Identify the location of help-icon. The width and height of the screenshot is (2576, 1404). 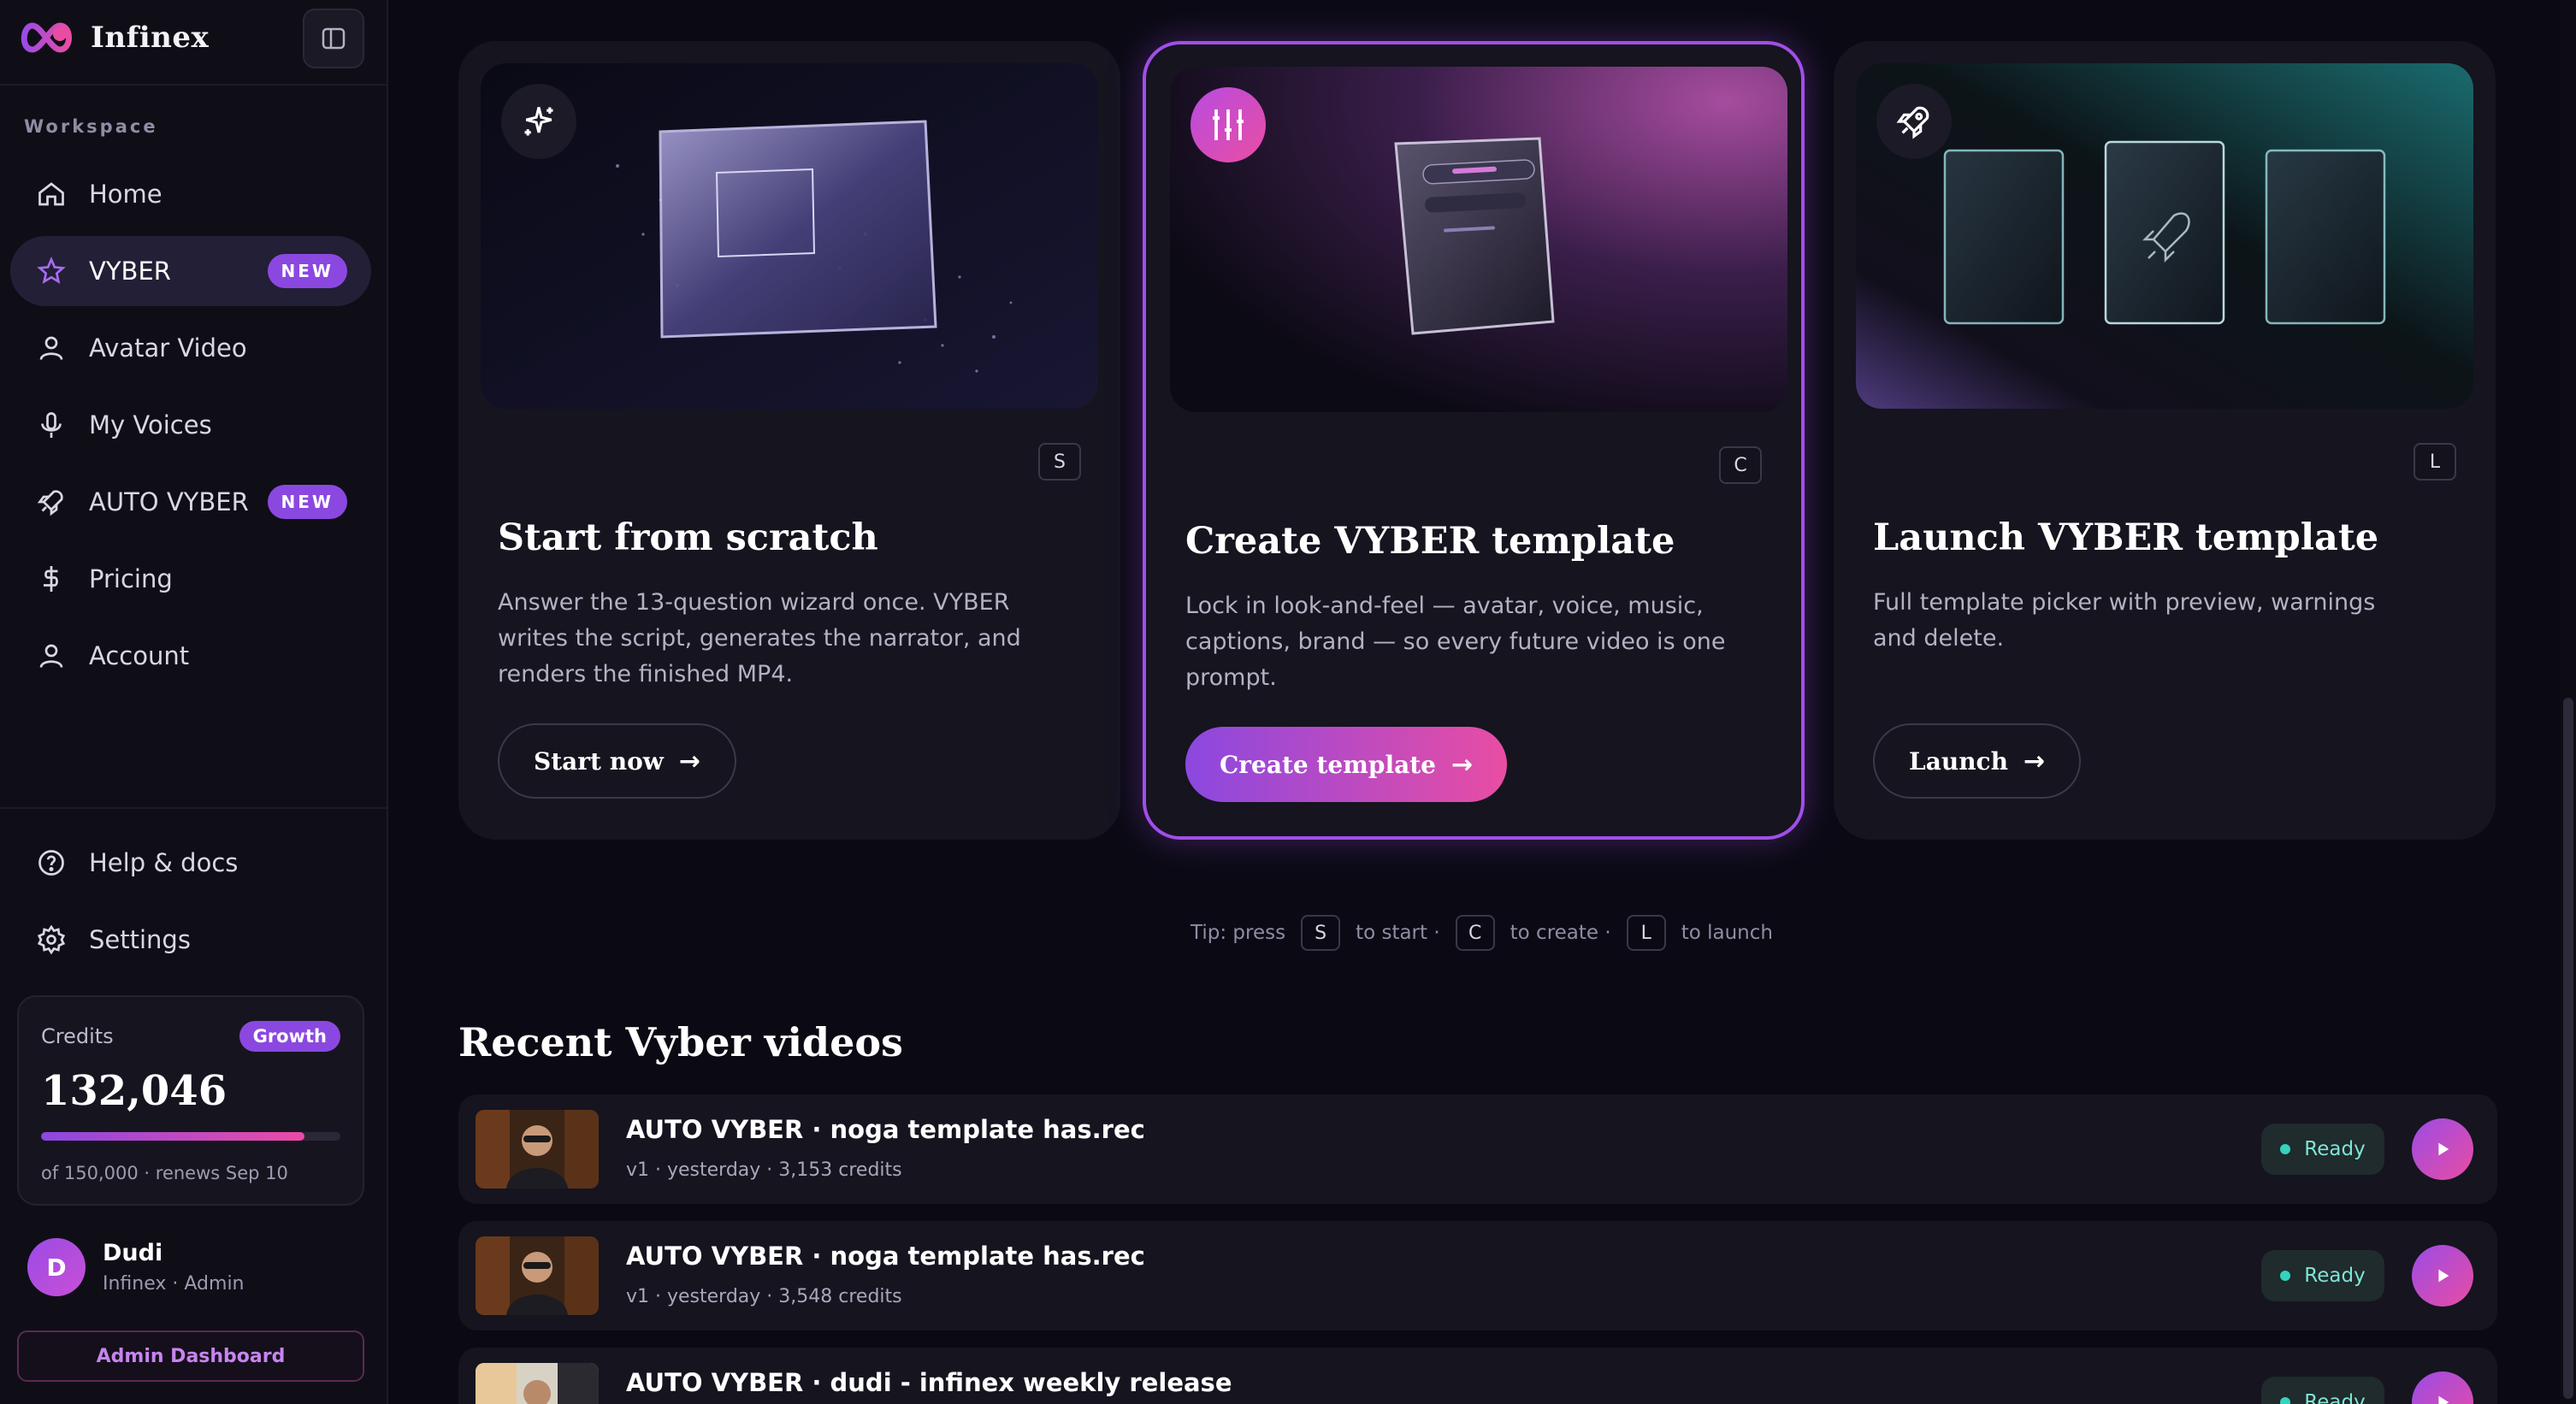
(51, 862).